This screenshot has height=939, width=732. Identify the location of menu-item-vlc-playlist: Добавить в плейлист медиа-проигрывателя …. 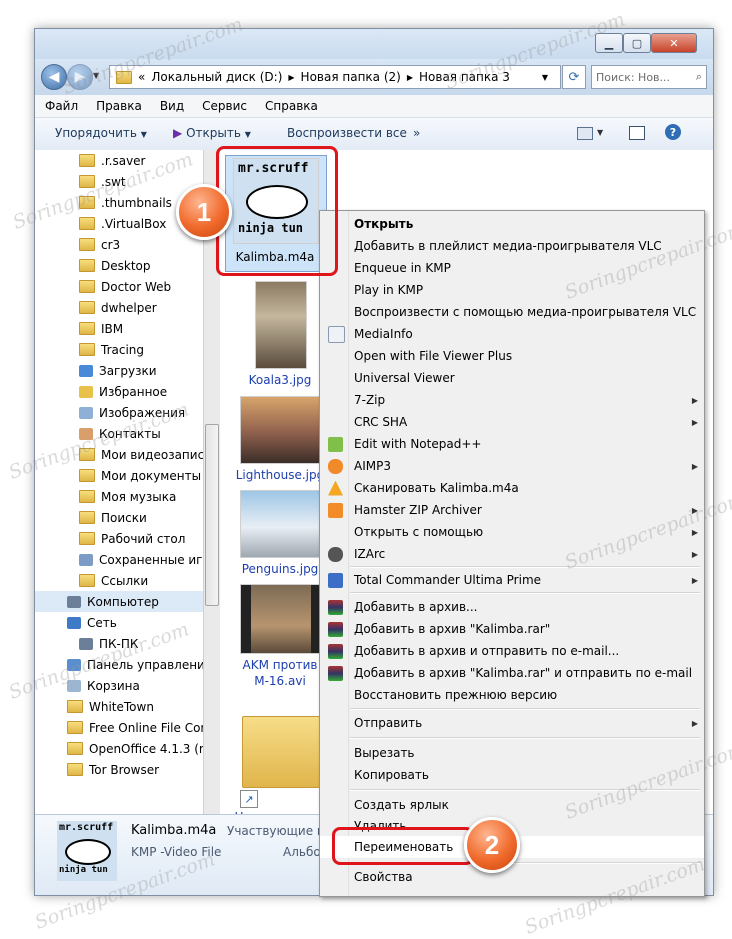
(512, 246).